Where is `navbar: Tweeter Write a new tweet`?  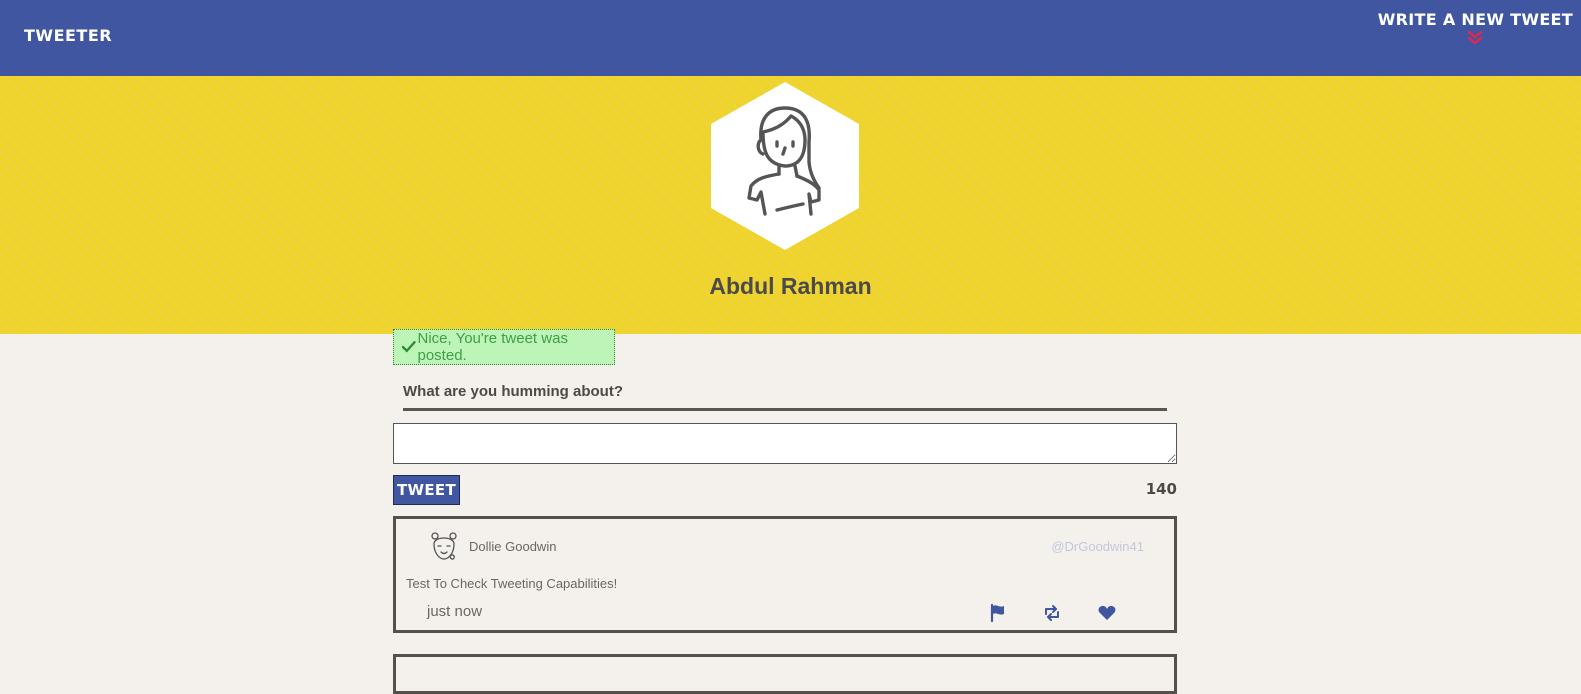 navbar: Tweeter Write a new tweet is located at coordinates (790, 38).